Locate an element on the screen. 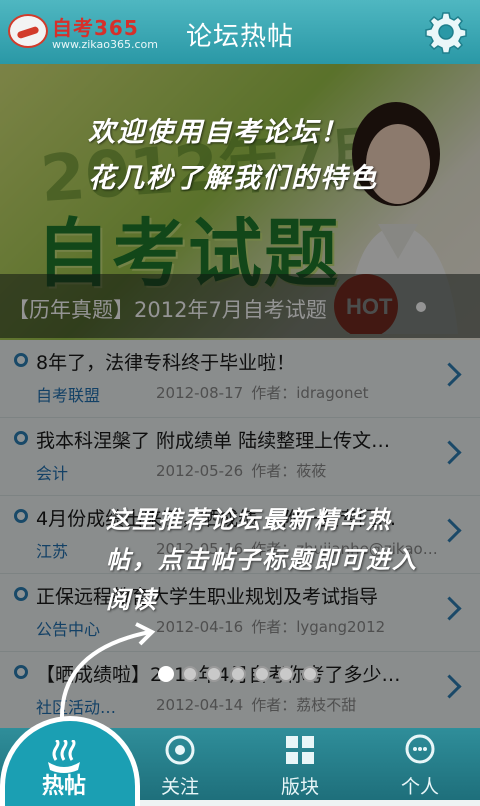  guide-pager is located at coordinates (242, 676).